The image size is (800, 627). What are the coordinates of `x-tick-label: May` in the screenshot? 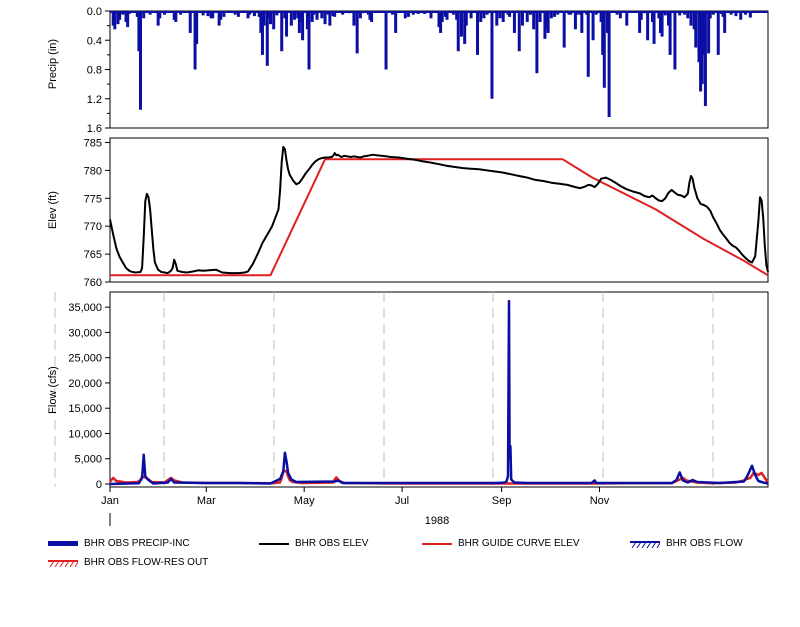 It's located at (304, 501).